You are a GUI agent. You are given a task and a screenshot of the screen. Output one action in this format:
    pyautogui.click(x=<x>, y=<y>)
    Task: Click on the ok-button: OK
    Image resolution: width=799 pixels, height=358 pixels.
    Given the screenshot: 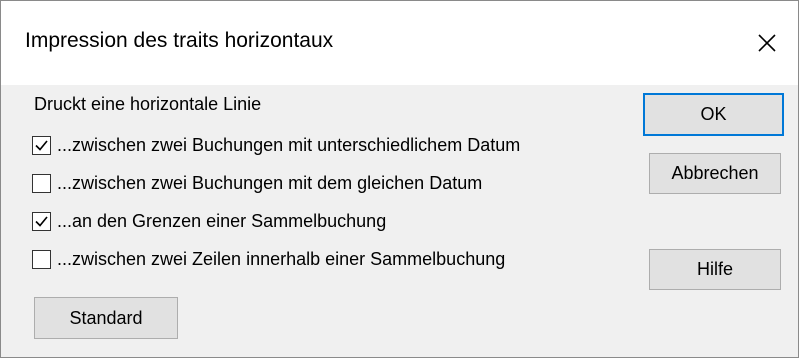 What is the action you would take?
    pyautogui.click(x=713, y=114)
    